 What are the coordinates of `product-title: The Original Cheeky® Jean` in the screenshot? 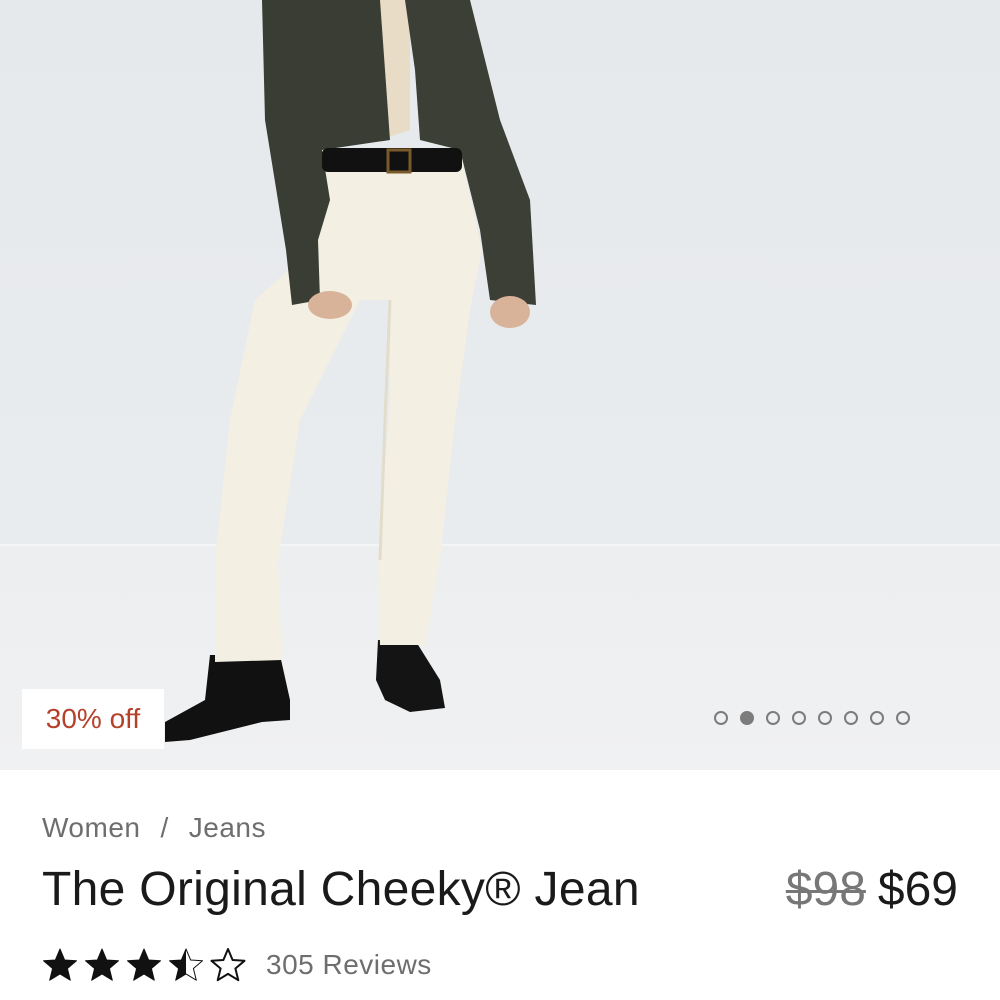 It's located at (341, 889).